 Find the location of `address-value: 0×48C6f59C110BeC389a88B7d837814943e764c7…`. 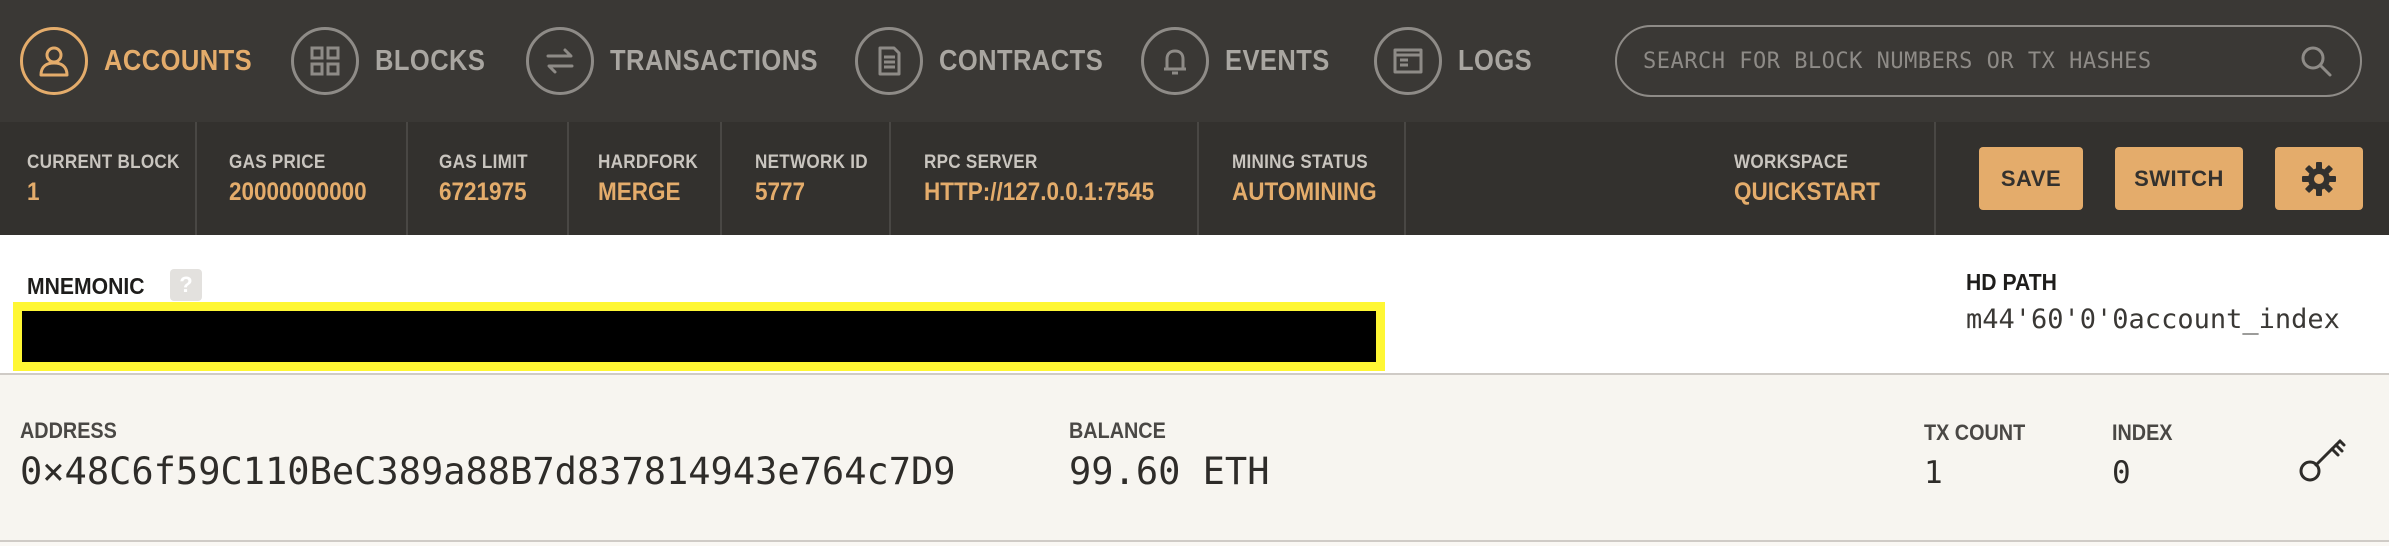

address-value: 0×48C6f59C110BeC389a88B7d837814943e764c7… is located at coordinates (488, 471).